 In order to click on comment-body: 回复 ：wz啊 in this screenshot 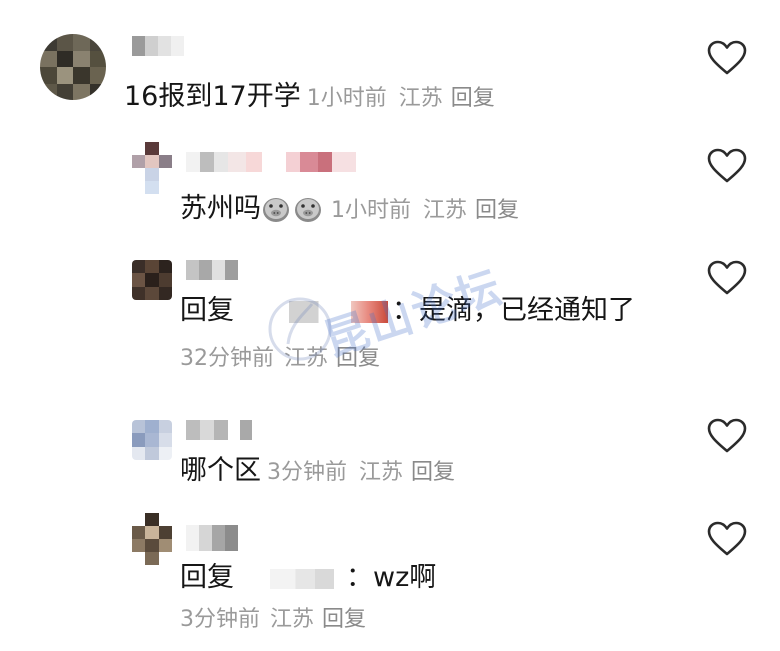, I will do `click(308, 578)`.